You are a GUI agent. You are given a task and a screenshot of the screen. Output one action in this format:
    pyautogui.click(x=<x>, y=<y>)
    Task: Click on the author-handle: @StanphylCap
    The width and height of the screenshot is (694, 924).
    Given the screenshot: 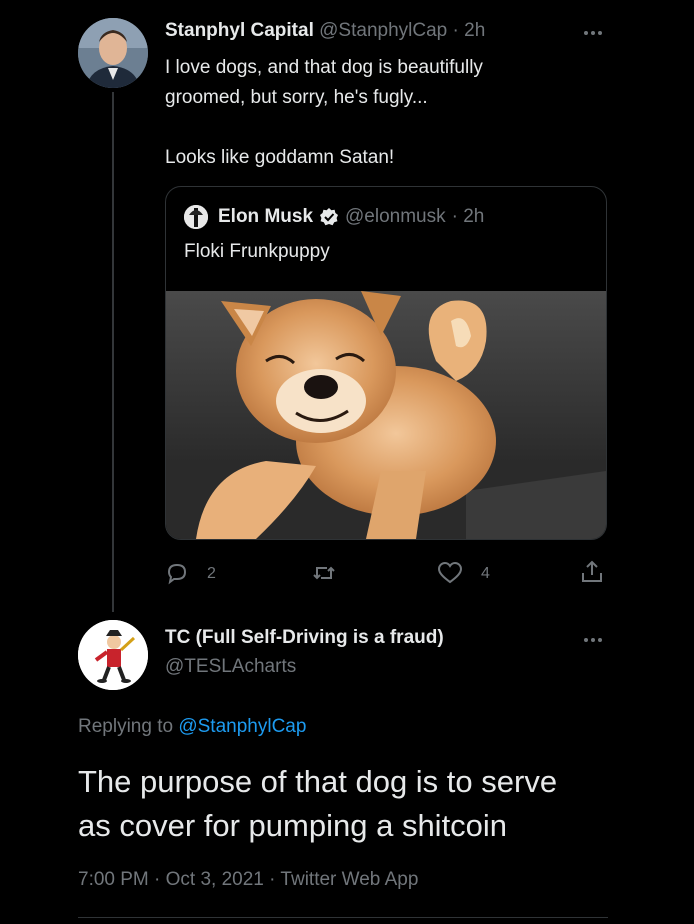 What is the action you would take?
    pyautogui.click(x=383, y=30)
    